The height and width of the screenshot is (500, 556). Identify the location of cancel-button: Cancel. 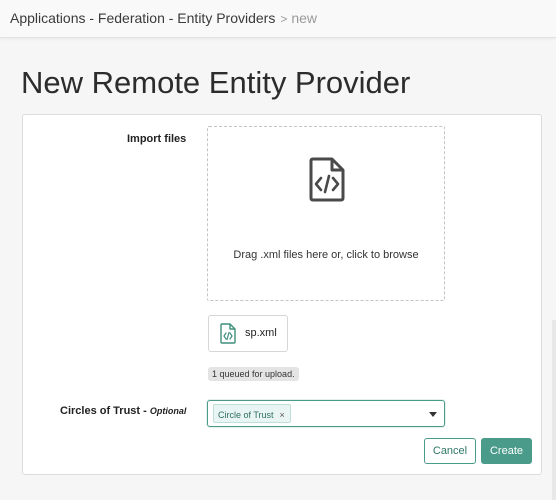
(450, 451).